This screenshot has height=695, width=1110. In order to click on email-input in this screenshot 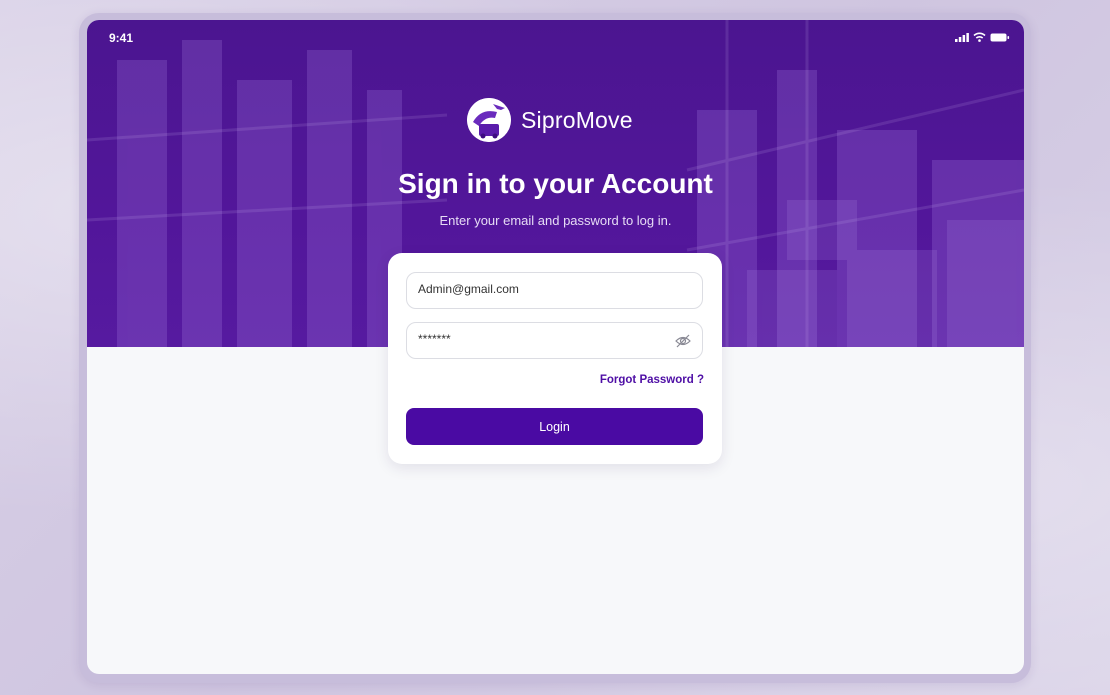, I will do `click(538, 289)`.